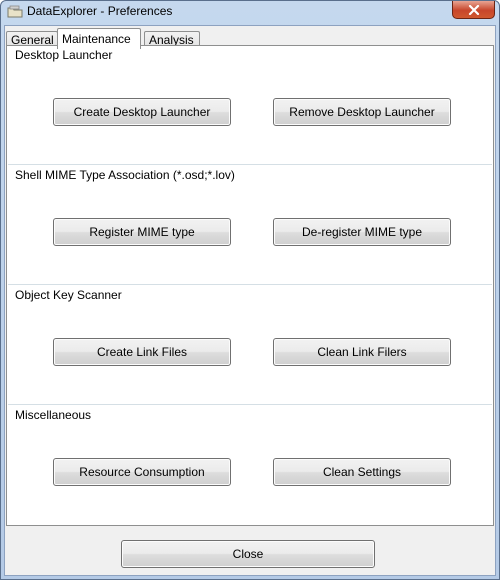 The width and height of the screenshot is (500, 580). I want to click on app-icon, so click(15, 11).